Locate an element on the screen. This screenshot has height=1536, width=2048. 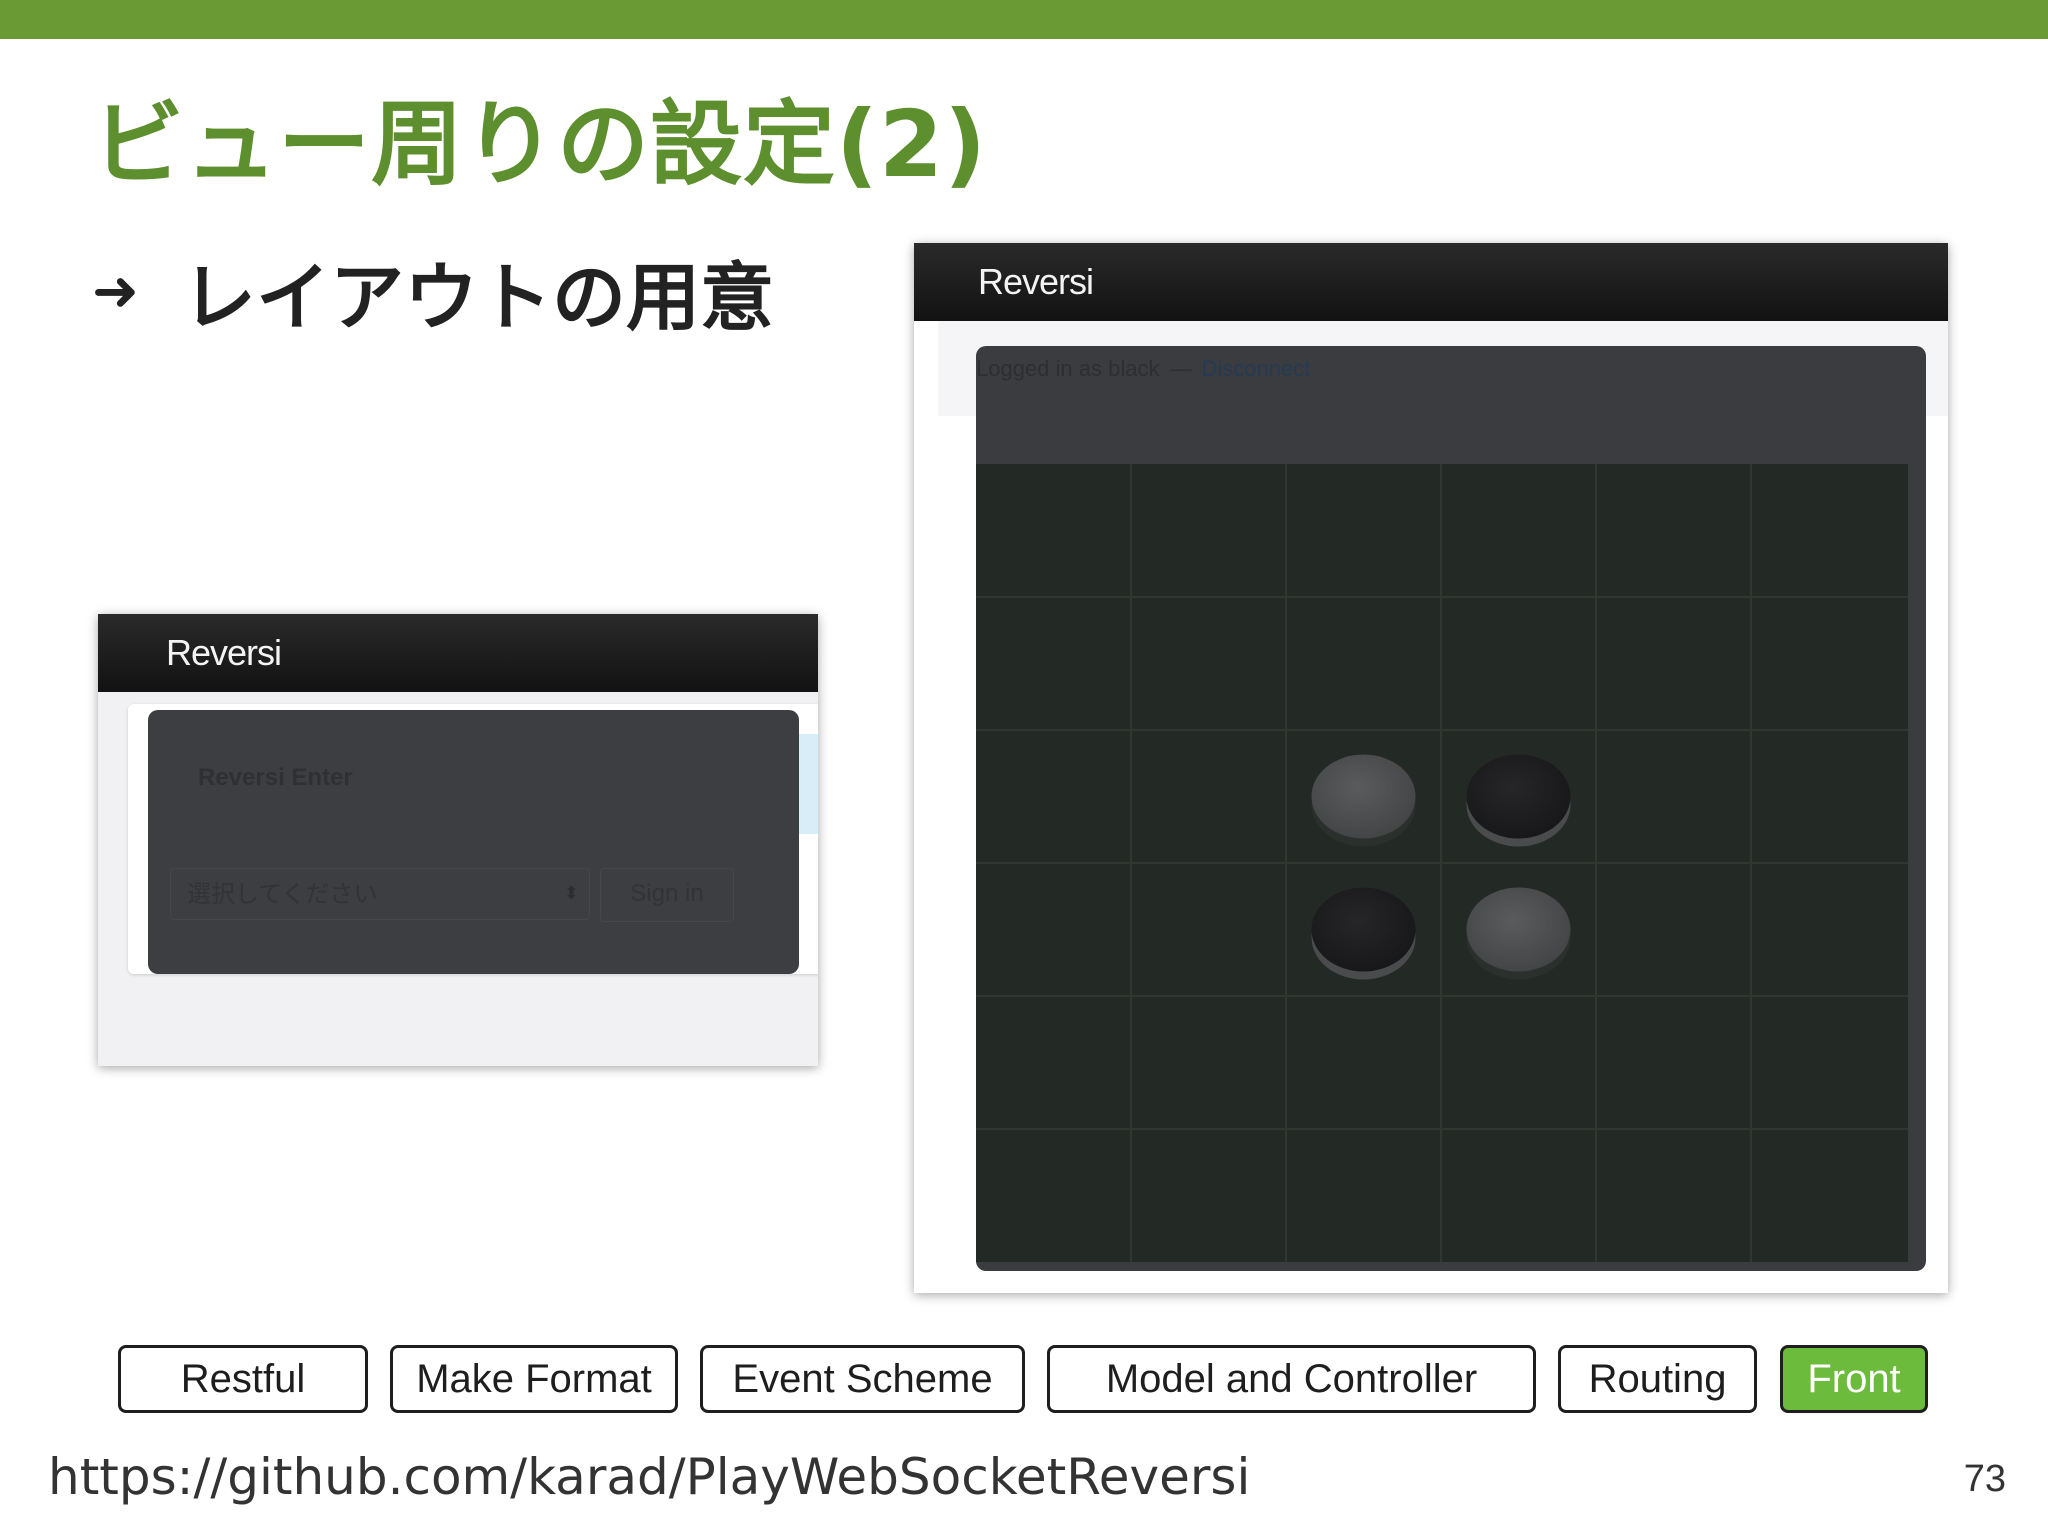
tab-restful: Restful is located at coordinates (243, 1379).